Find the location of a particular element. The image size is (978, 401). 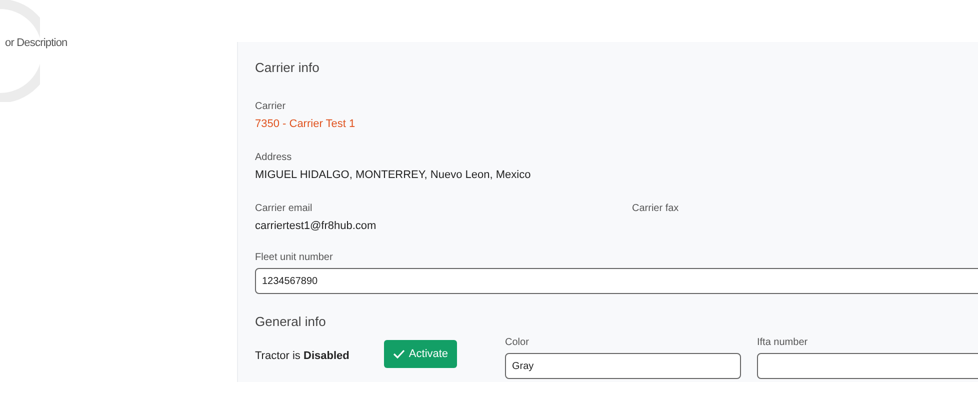

status-text: Tractor is Disabled is located at coordinates (302, 356).